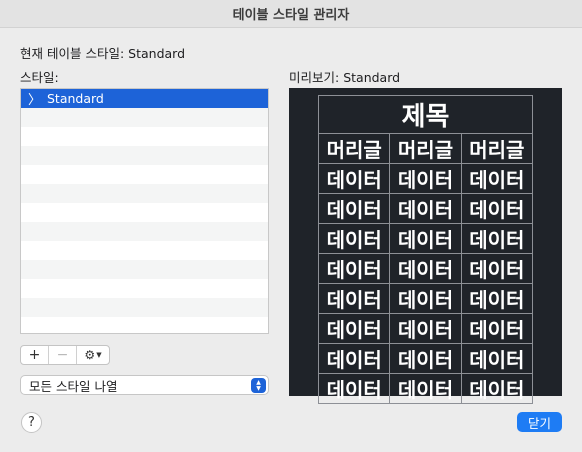  I want to click on style-filter-select: 모든 스타일 나열 ▲ ▼, so click(144, 385).